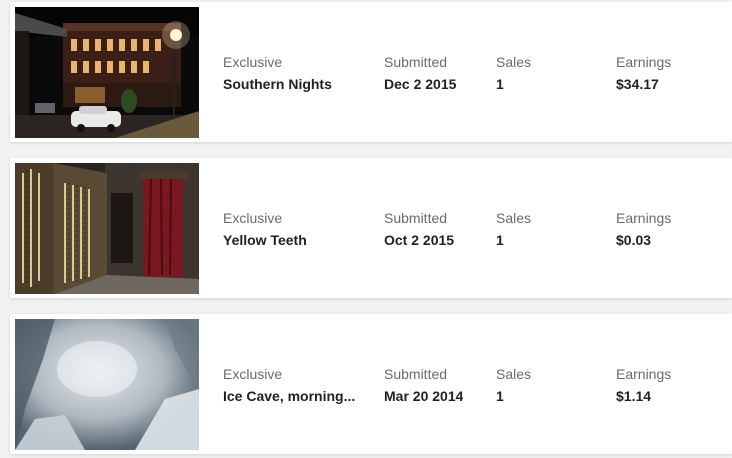 This screenshot has width=732, height=458. I want to click on status-column: Exclusive Southern Nights, so click(292, 73).